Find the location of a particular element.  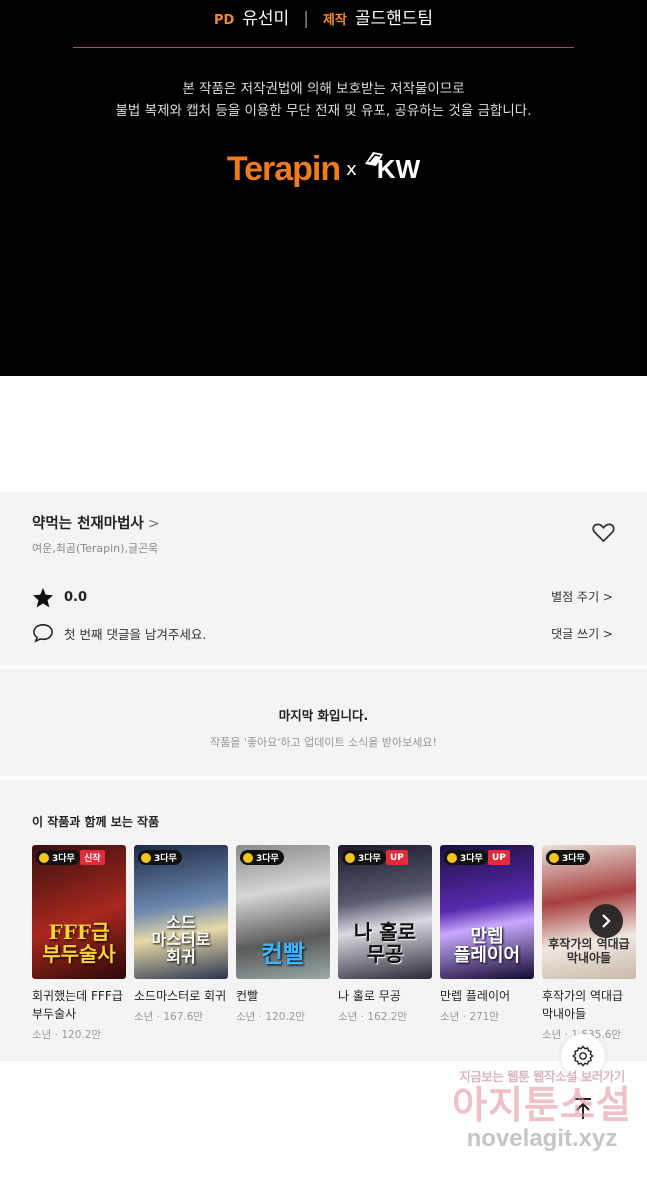

rating-value: 0.0 is located at coordinates (76, 597).